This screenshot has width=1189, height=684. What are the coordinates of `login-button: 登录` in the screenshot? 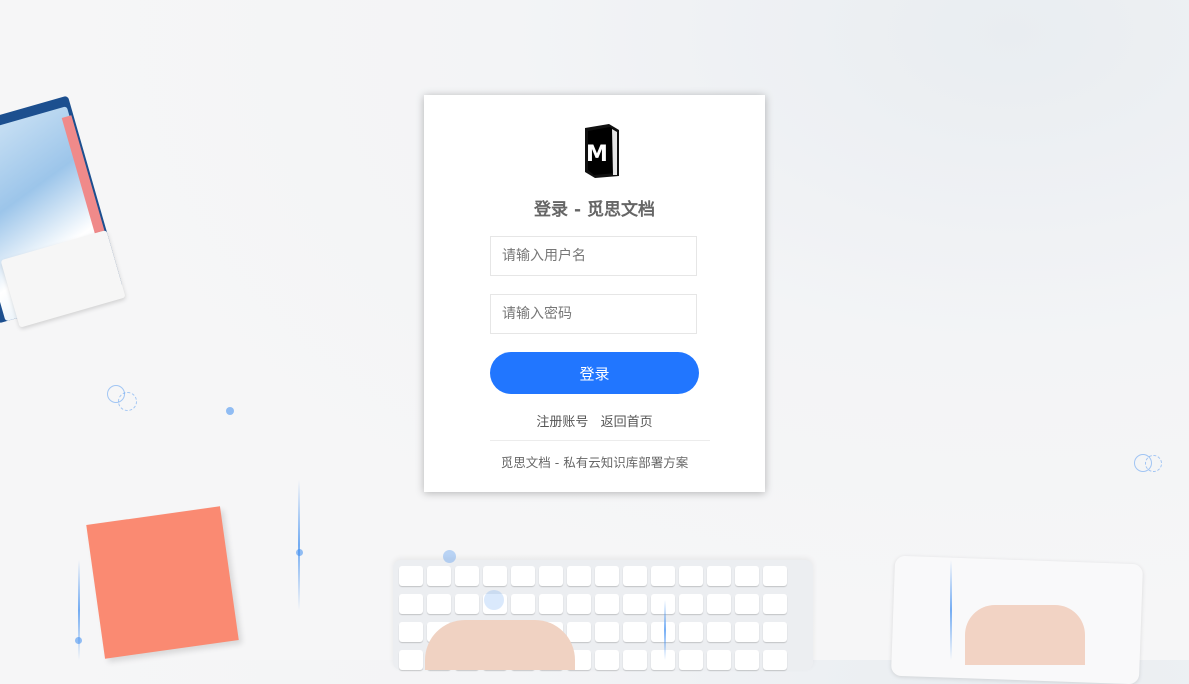 It's located at (594, 373).